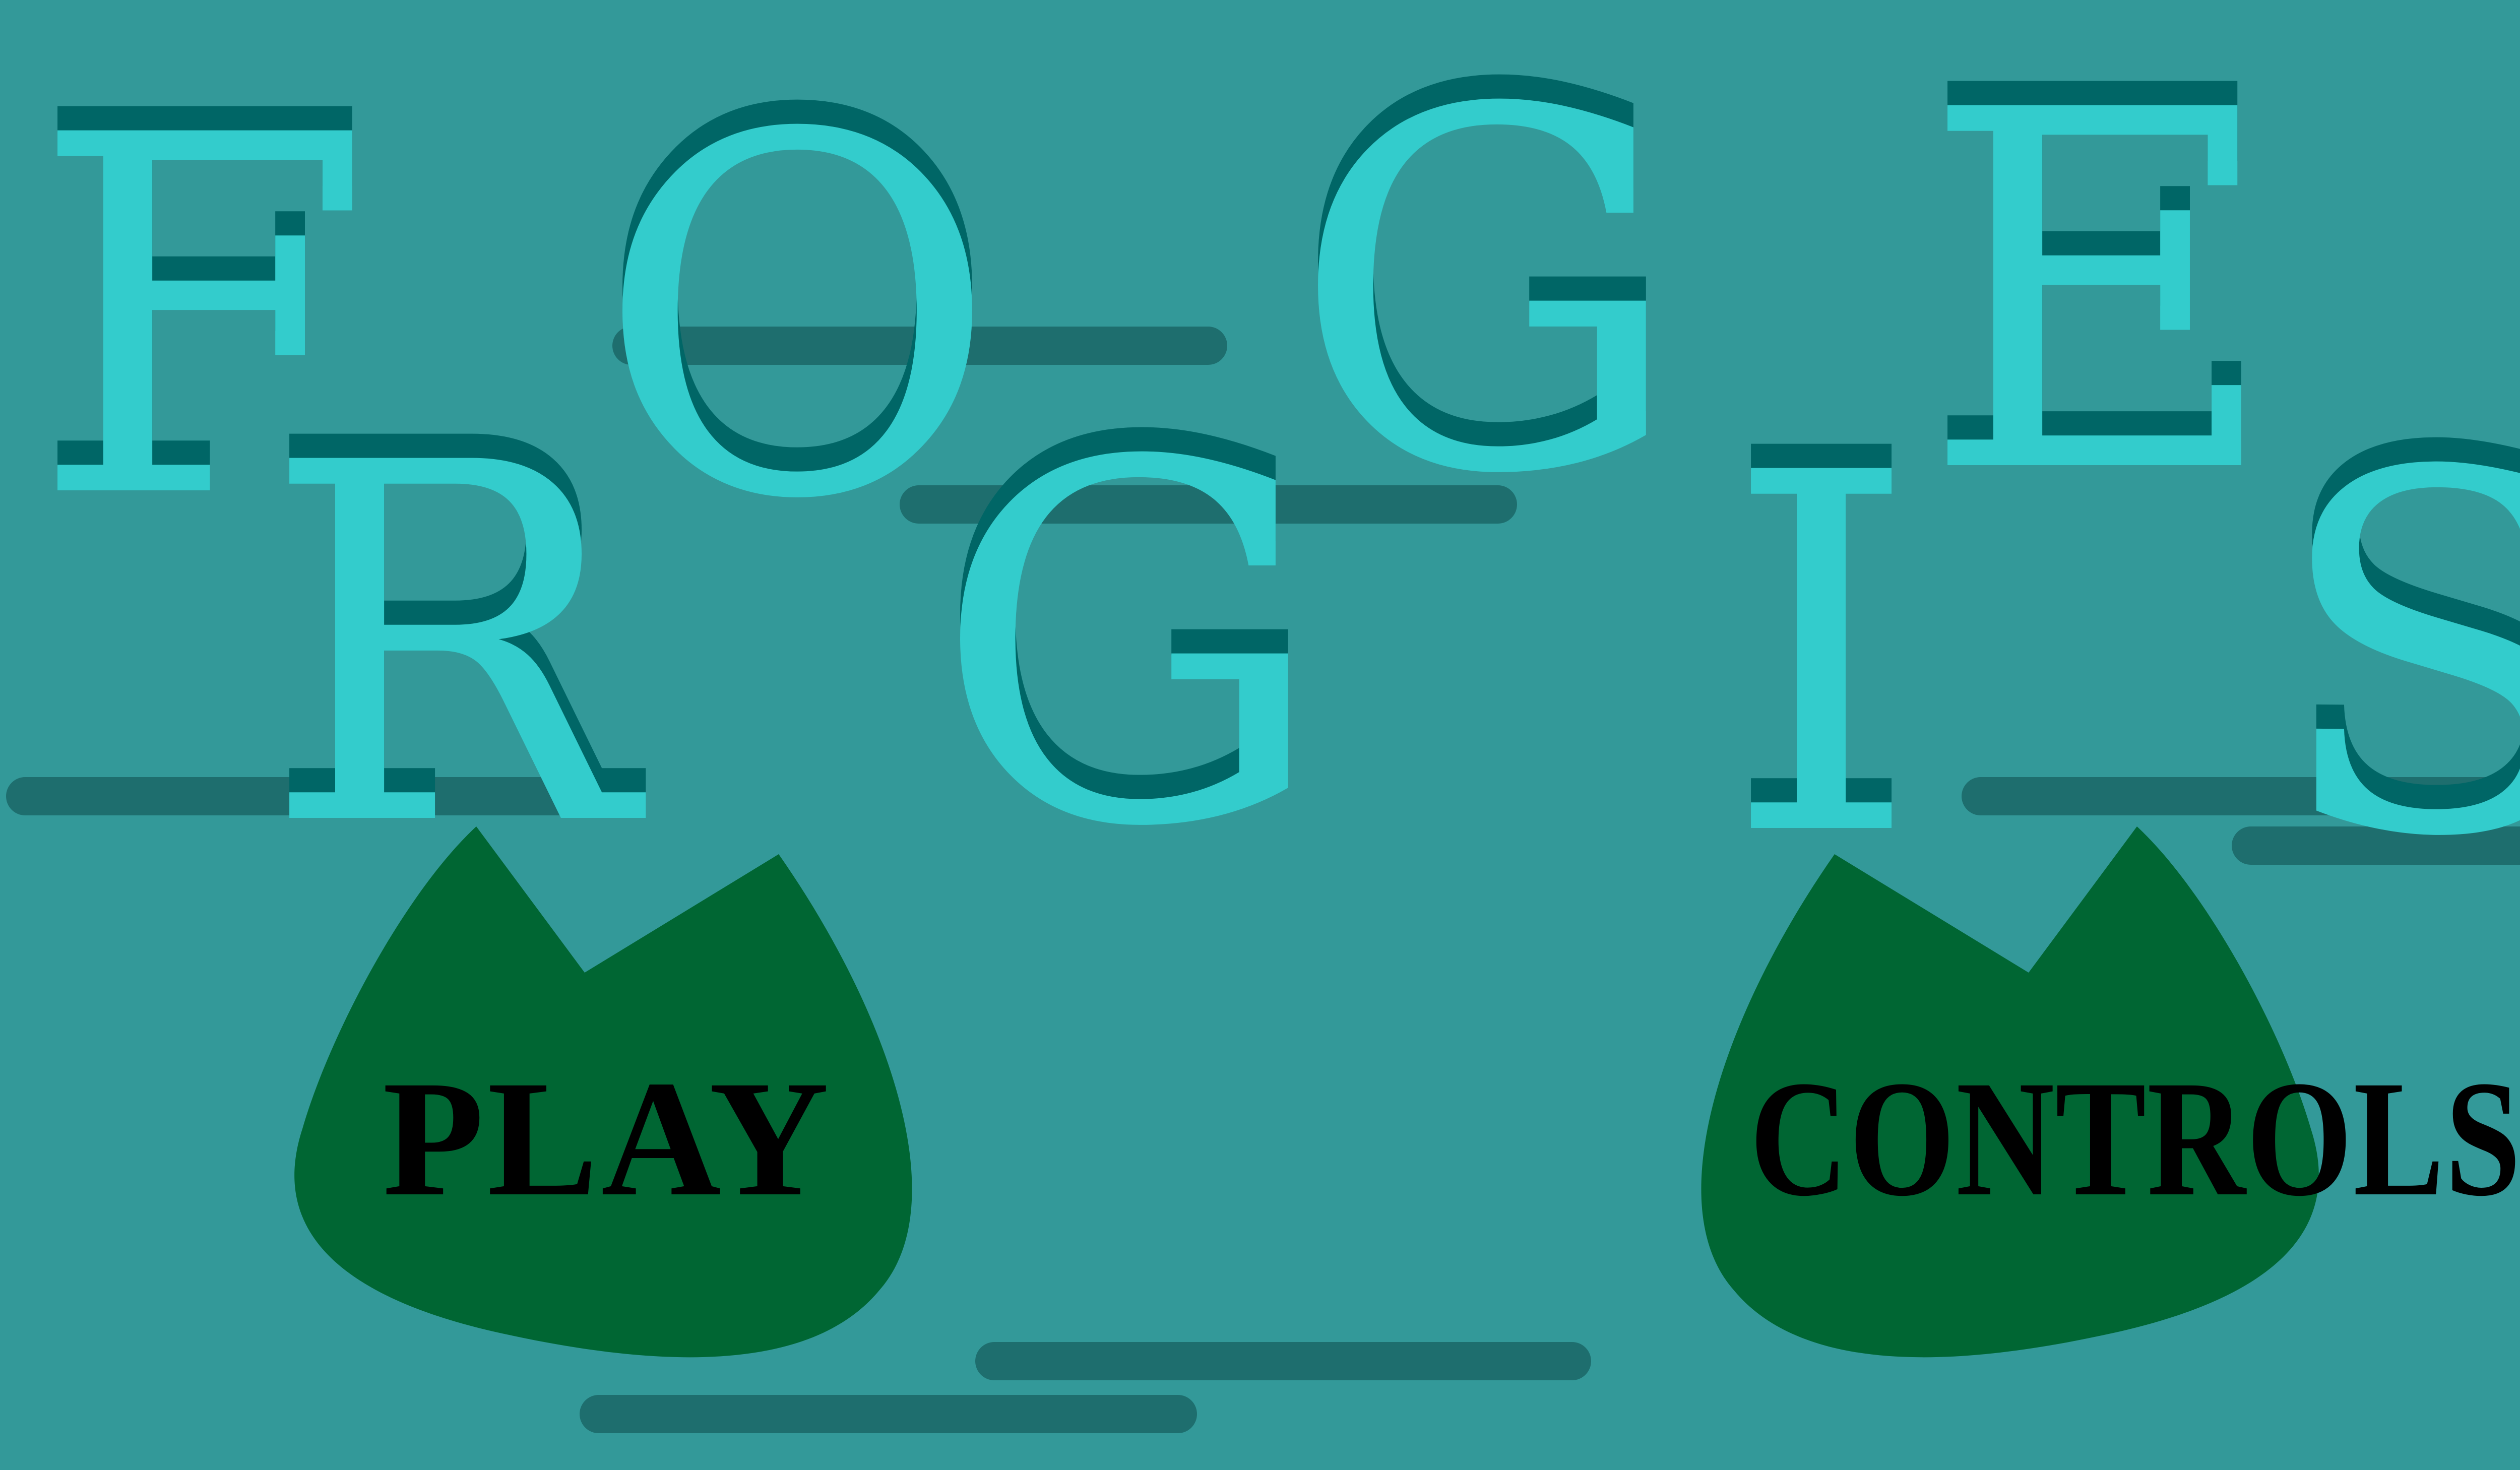 Image resolution: width=2520 pixels, height=1470 pixels. I want to click on controls-button-label: CONTROLS, so click(2134, 1139).